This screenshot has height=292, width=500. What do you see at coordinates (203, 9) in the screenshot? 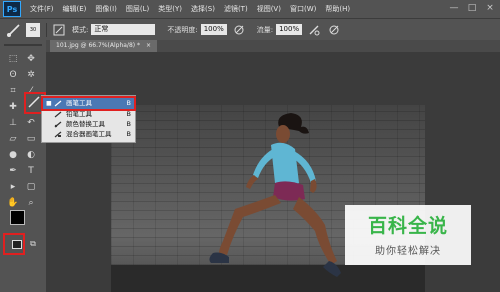
I see `menu-select: 选择(S)` at bounding box center [203, 9].